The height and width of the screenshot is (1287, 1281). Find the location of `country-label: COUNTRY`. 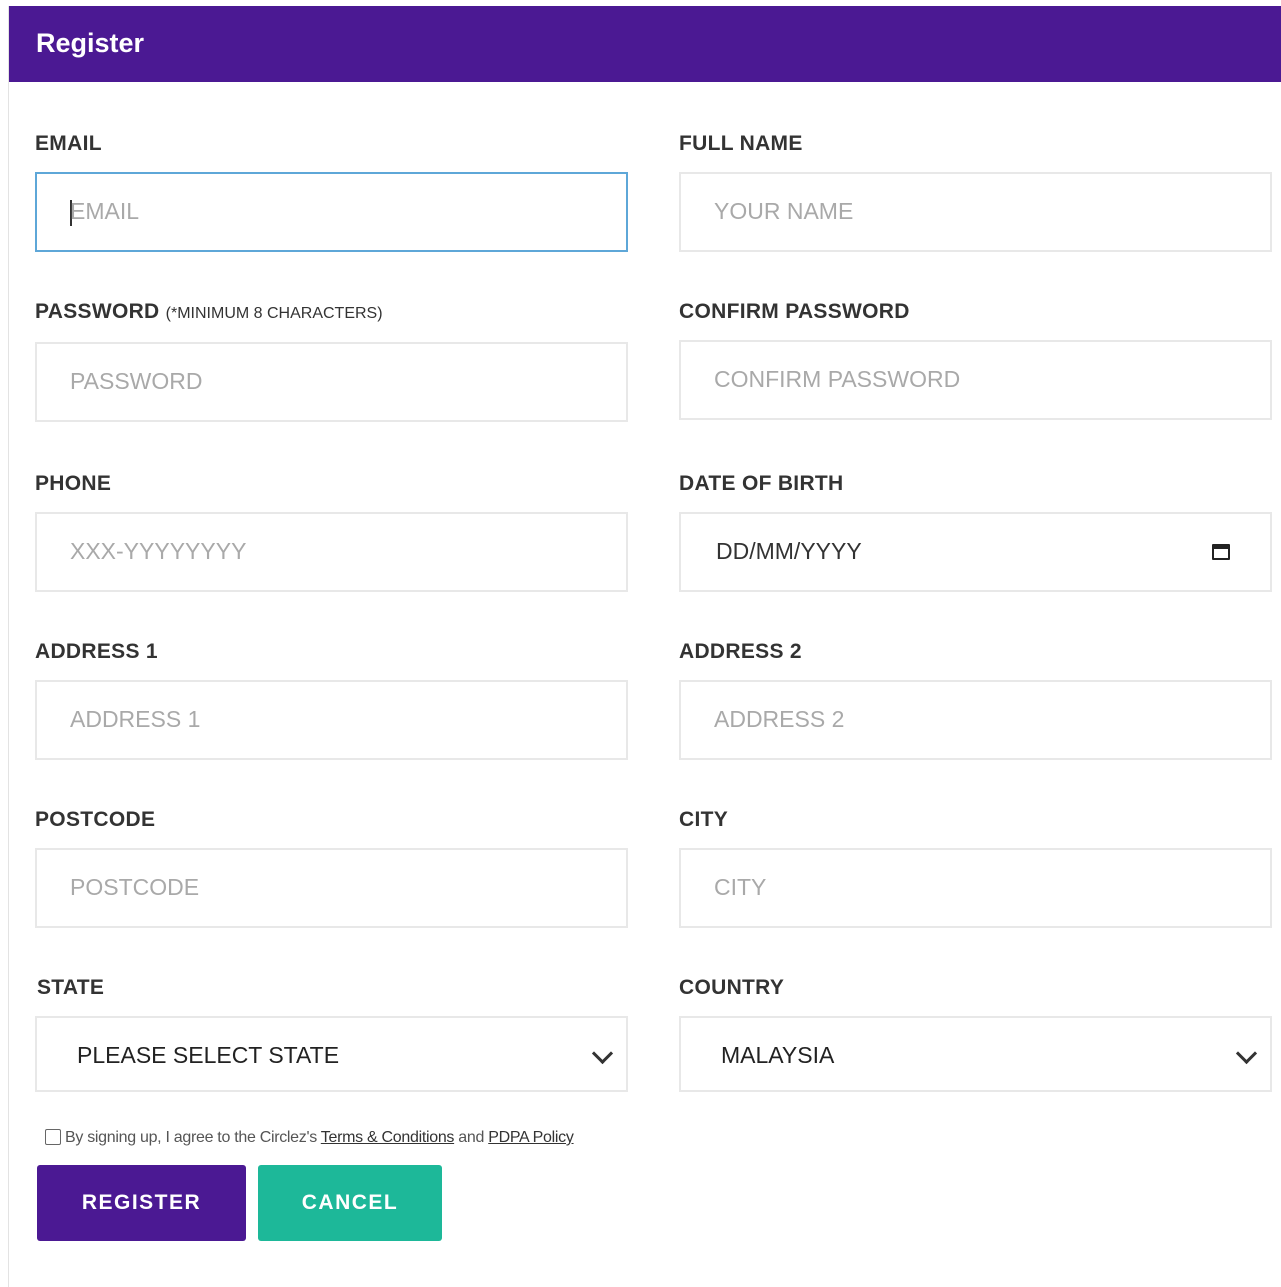

country-label: COUNTRY is located at coordinates (732, 987).